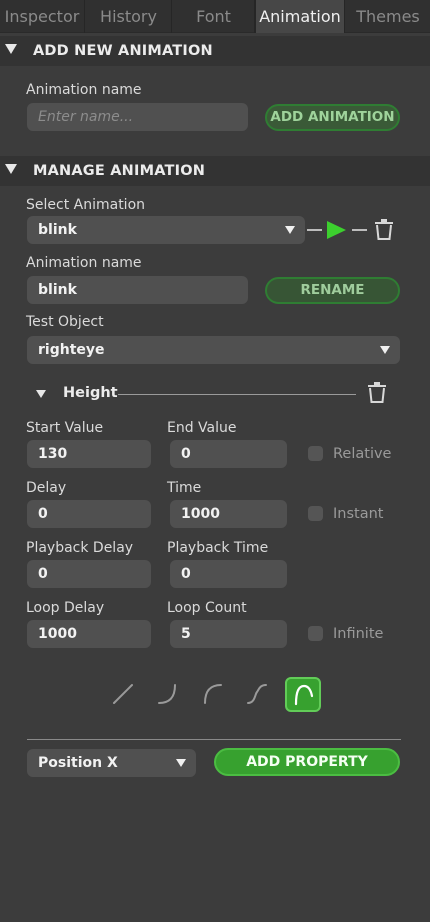  Describe the element at coordinates (228, 454) in the screenshot. I see `end-value-field: 0` at that location.